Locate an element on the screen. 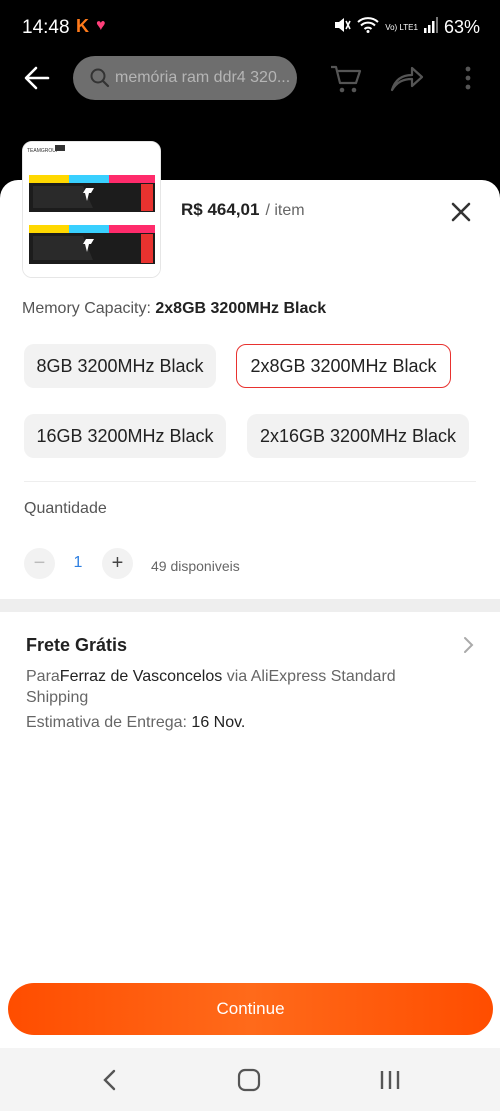 This screenshot has height=1111, width=500. more-vertical-icon is located at coordinates (468, 78).